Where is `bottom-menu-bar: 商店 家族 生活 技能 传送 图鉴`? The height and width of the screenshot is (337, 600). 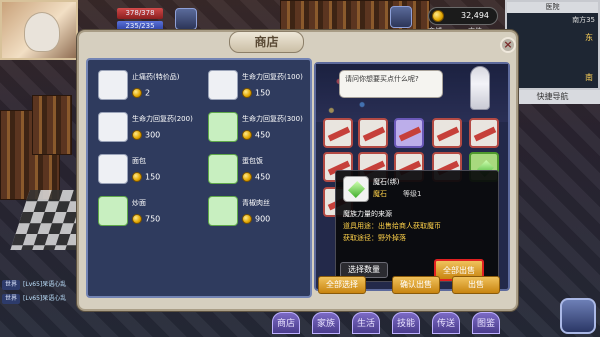
bottom-menu-bar: 商店 家族 生活 技能 传送 图鉴 is located at coordinates (392, 324).